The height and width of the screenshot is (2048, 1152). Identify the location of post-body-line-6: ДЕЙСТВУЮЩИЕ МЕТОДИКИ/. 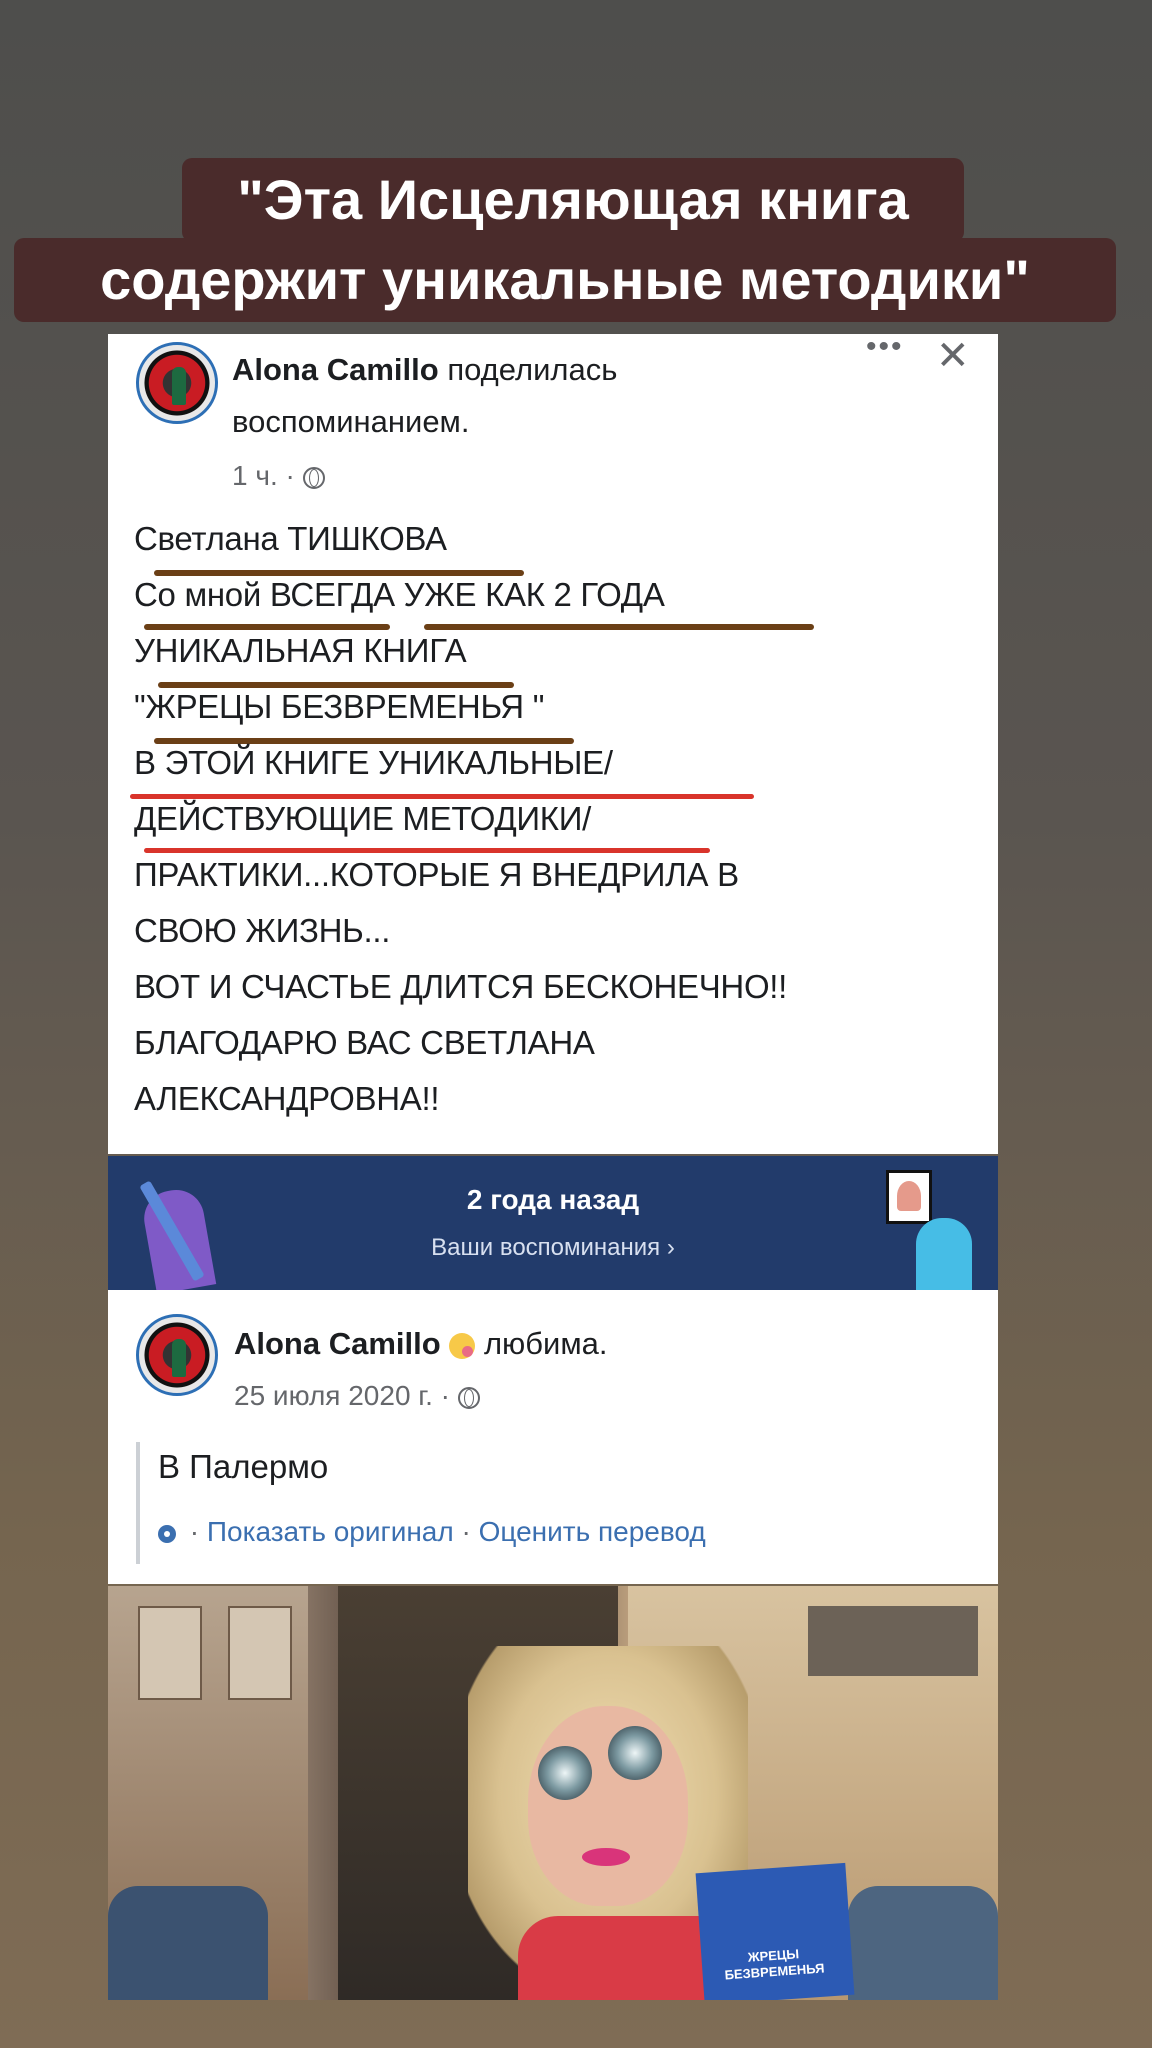
(363, 818).